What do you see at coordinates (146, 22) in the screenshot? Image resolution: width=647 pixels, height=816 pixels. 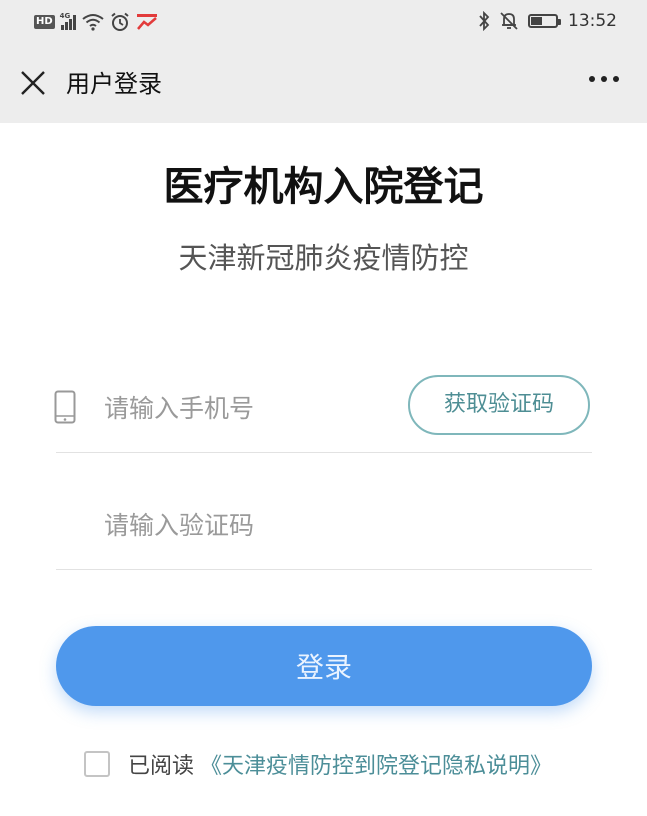 I see `app-notification-icon` at bounding box center [146, 22].